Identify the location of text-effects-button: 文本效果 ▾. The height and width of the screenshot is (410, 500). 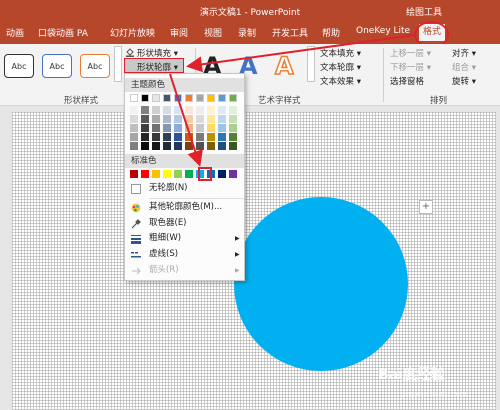
(340, 81).